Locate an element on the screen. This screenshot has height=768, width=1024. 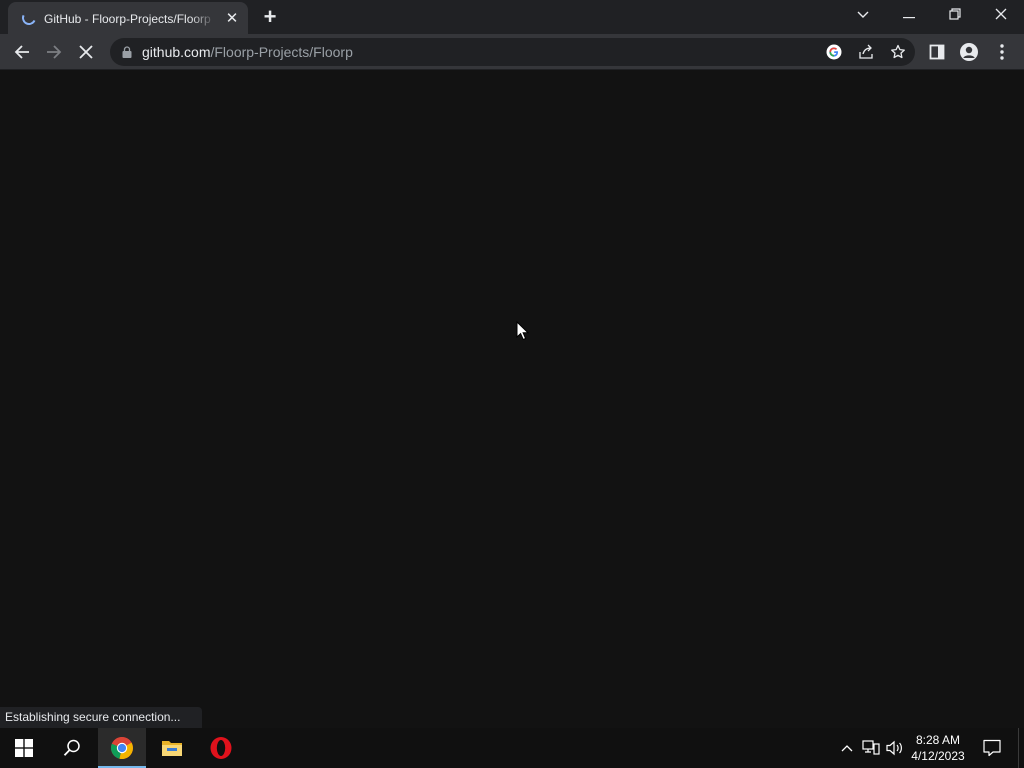
side-panel-button is located at coordinates (937, 52).